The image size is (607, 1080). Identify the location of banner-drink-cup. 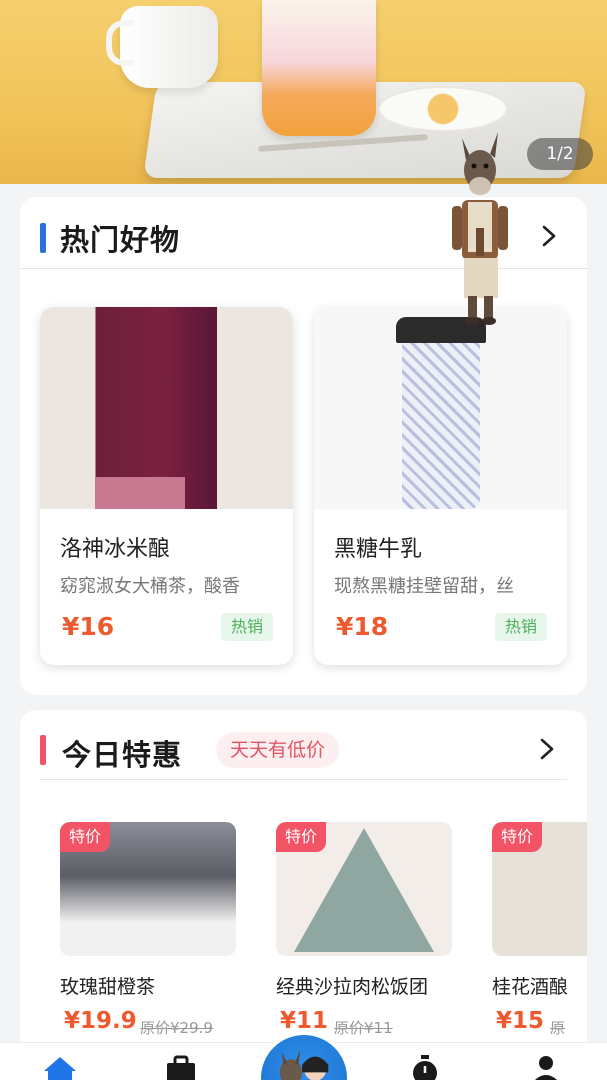
(319, 68).